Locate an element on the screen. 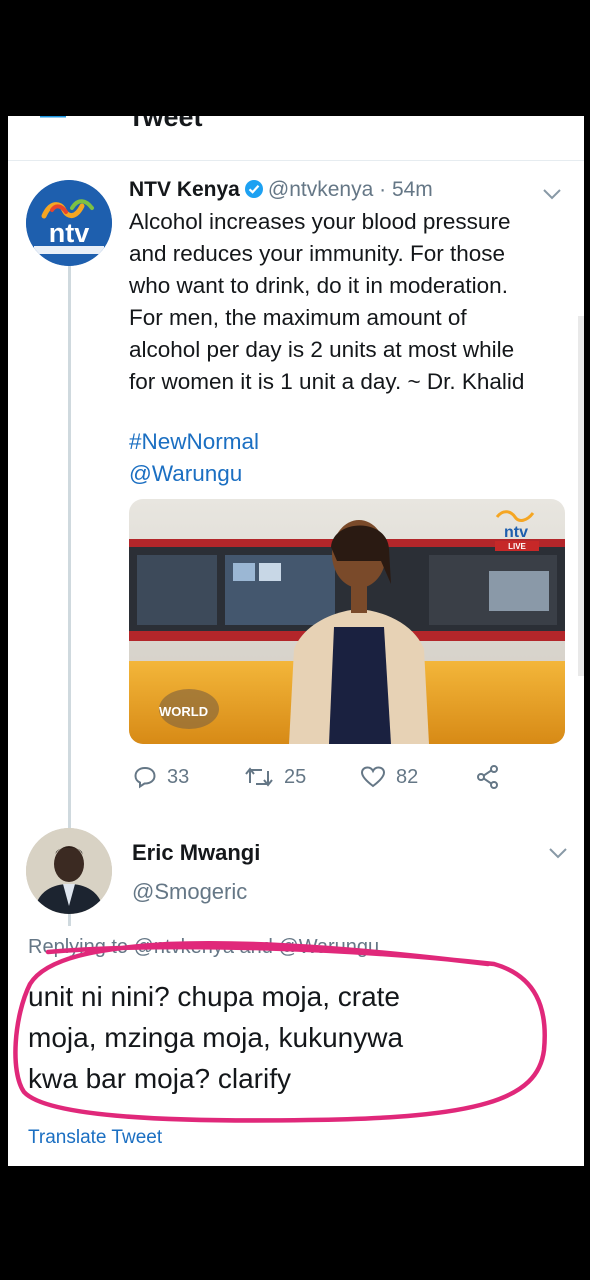 This screenshot has width=590, height=1280. page-title: Tweet is located at coordinates (165, 124).